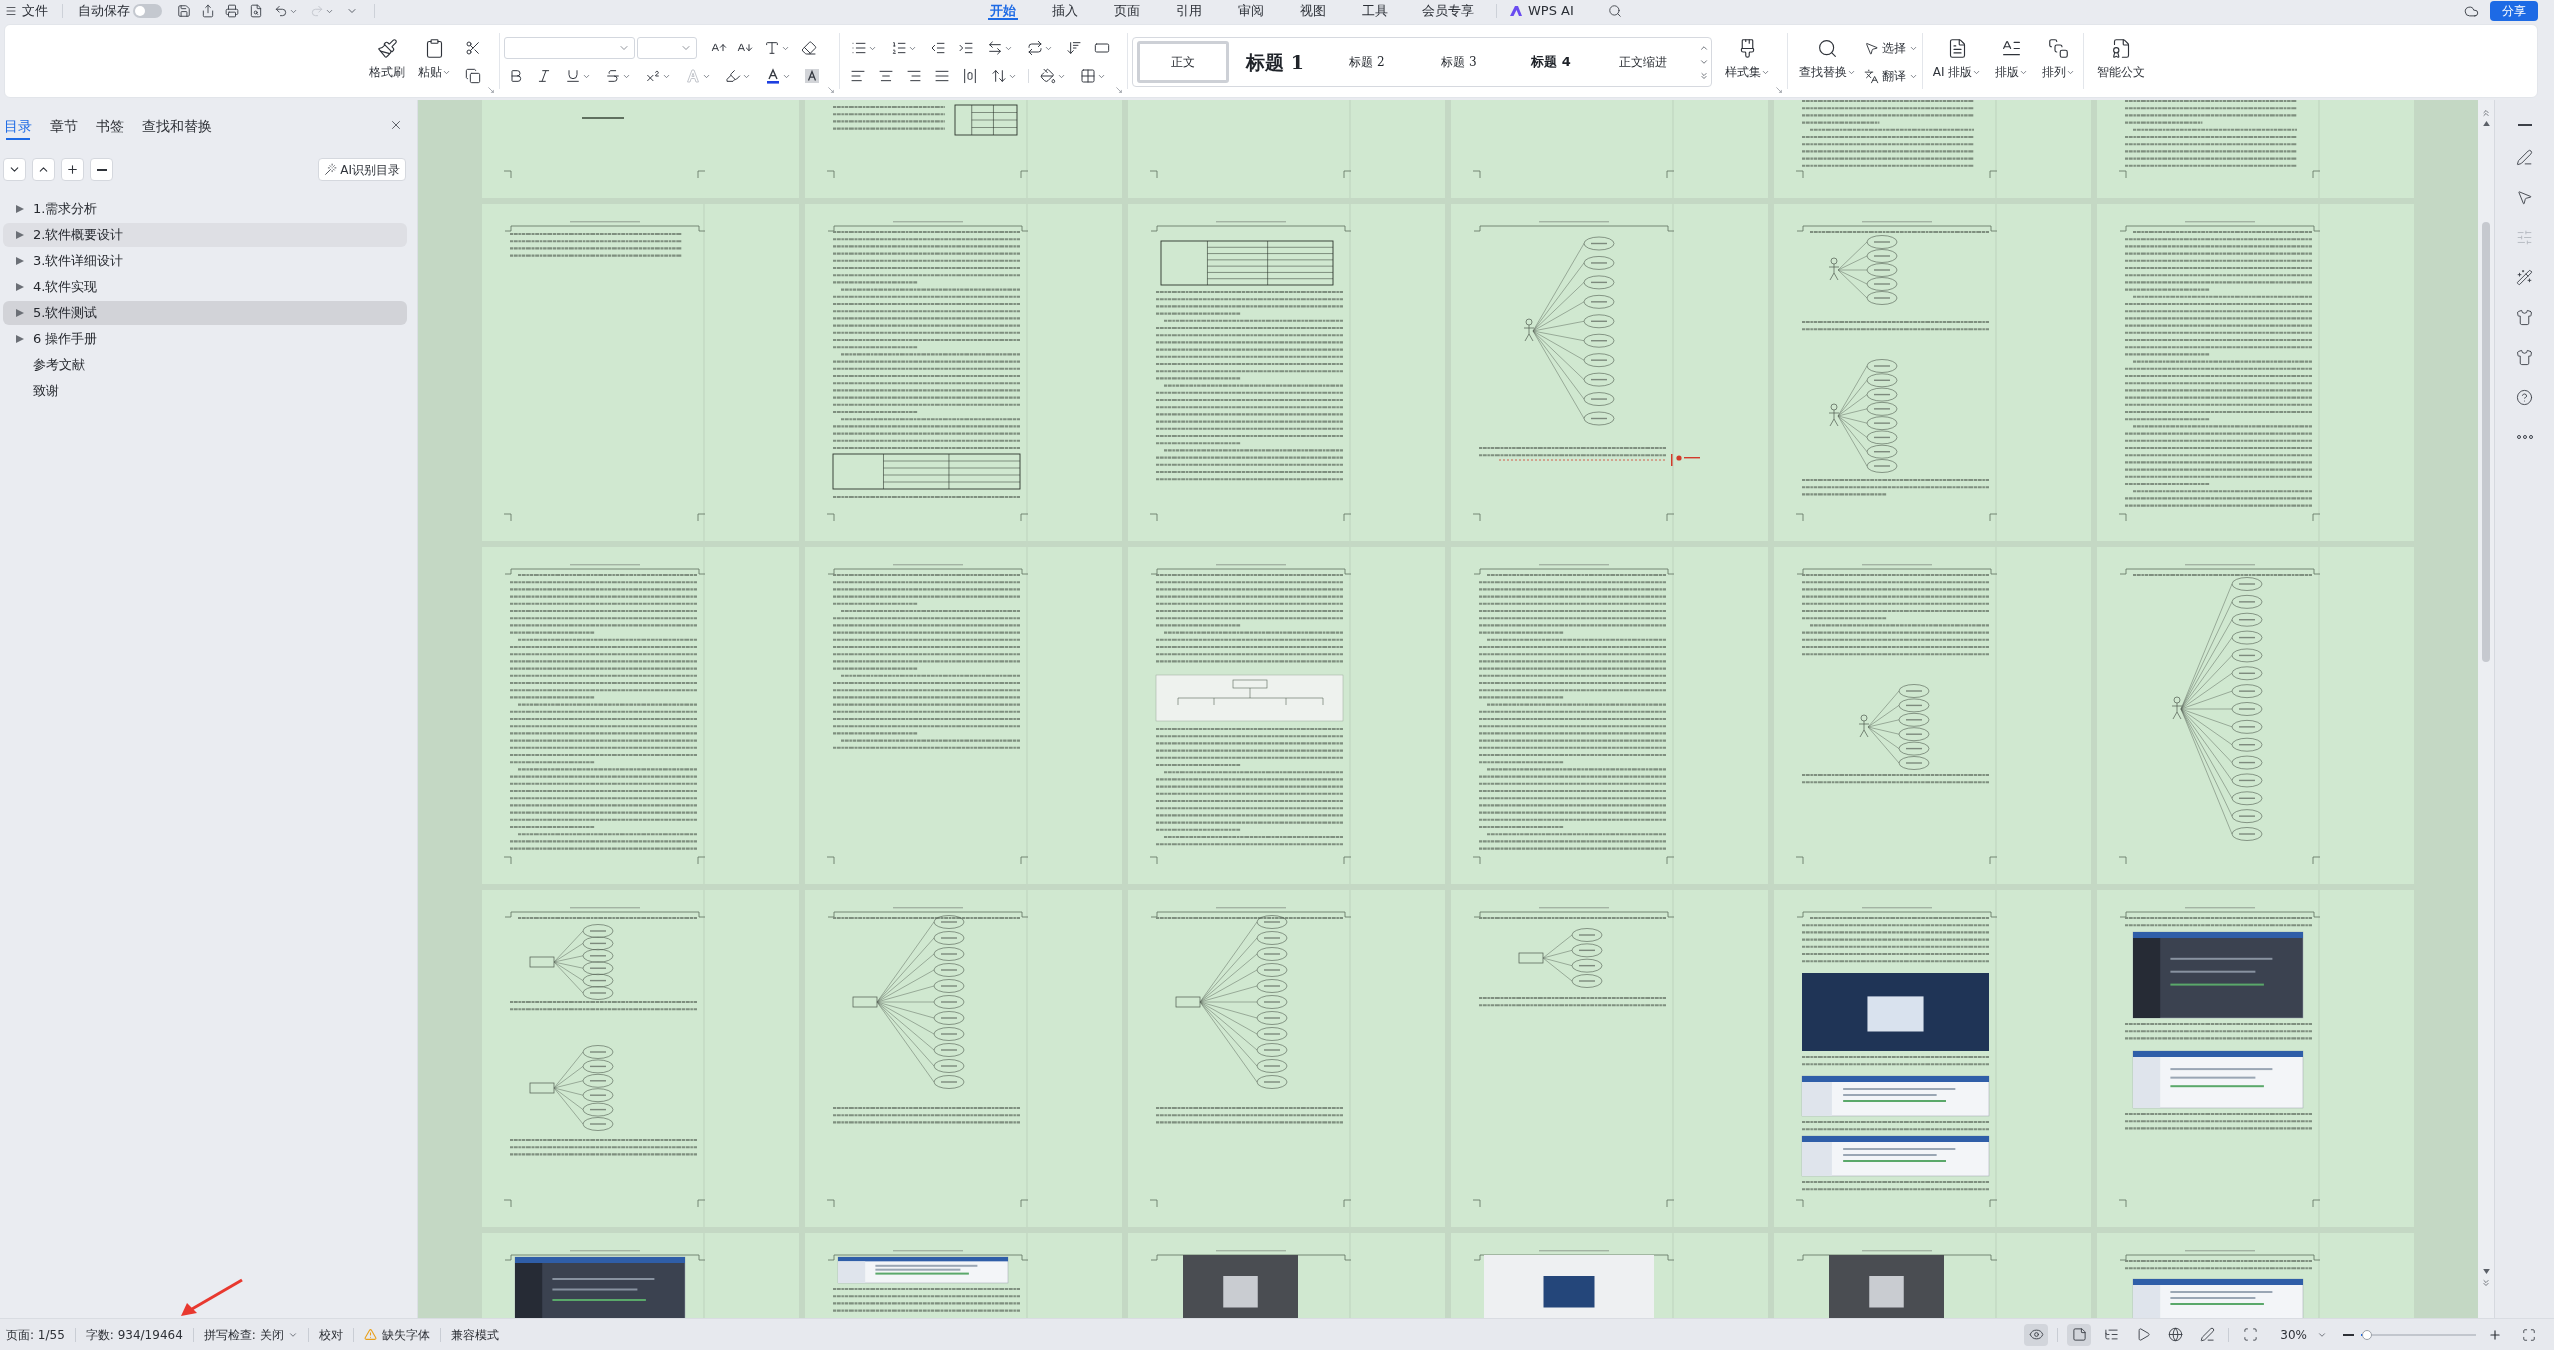 Image resolution: width=2554 pixels, height=1350 pixels. I want to click on zoom-level-dropdown: 30%, so click(2303, 1334).